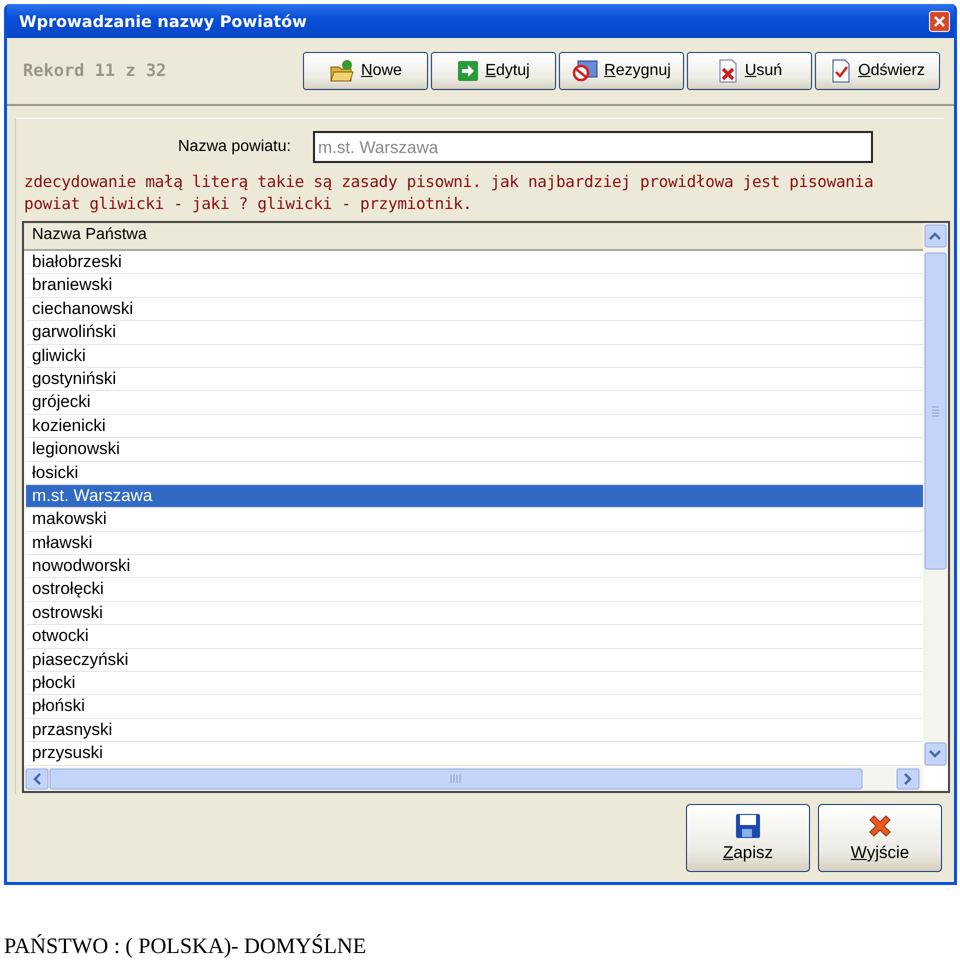  What do you see at coordinates (493, 71) in the screenshot?
I see `edit-button: Edytuj` at bounding box center [493, 71].